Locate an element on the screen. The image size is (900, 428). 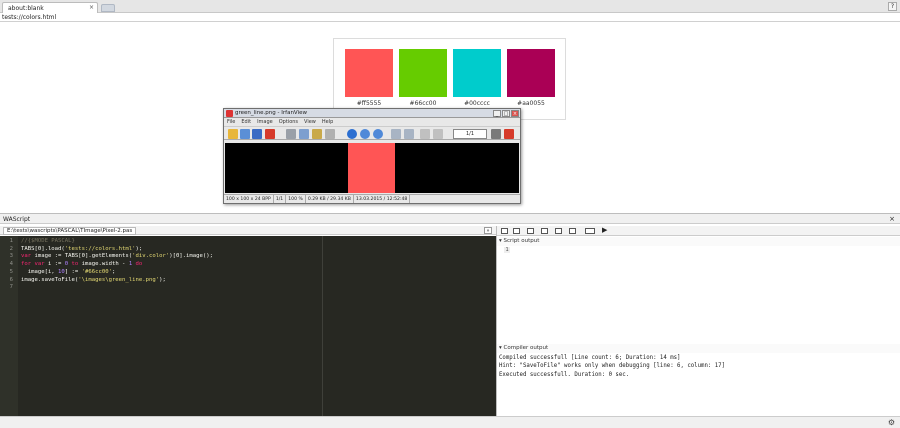
address-bar: tests://colors.html is located at coordinates (450, 17).